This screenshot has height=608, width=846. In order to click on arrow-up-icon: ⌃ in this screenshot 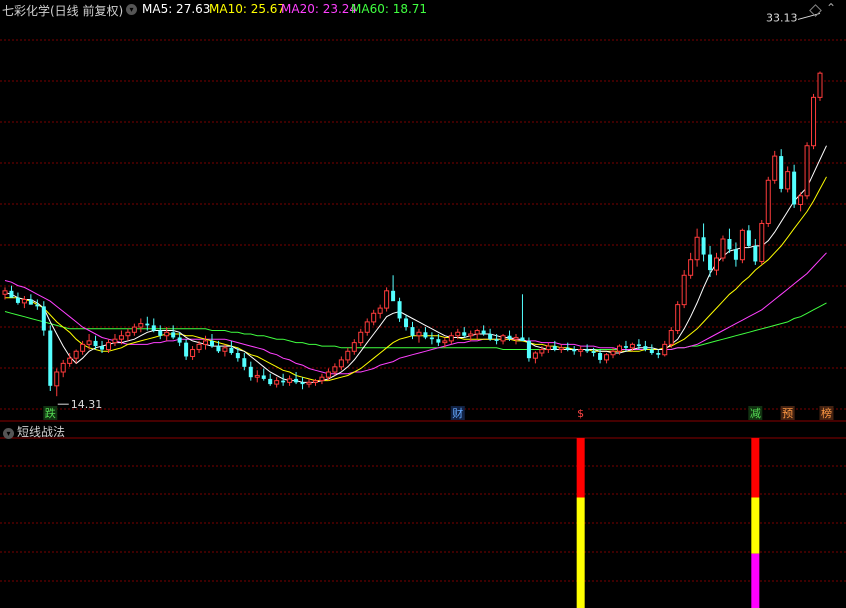, I will do `click(831, 8)`.